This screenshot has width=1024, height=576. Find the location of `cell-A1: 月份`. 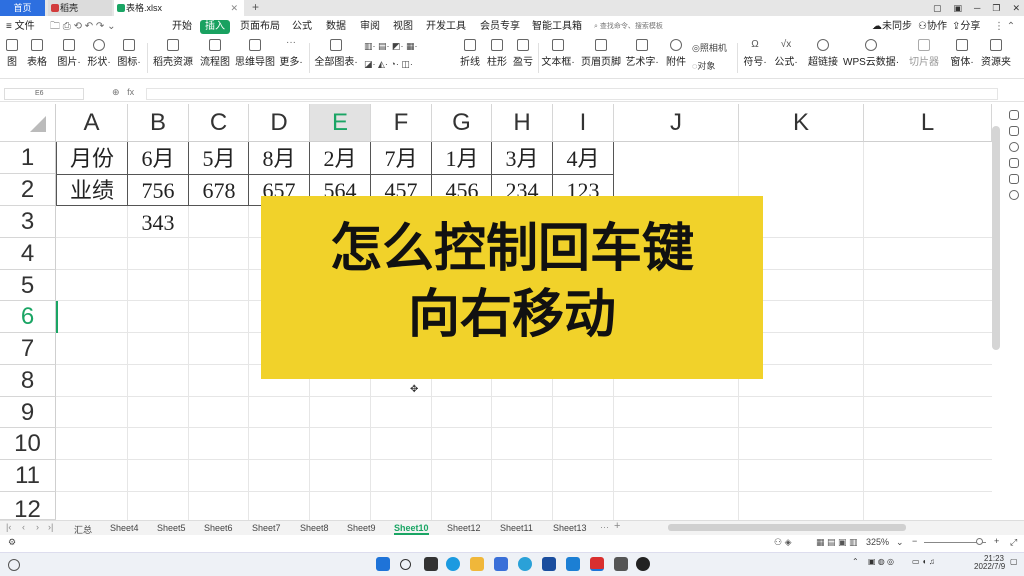

cell-A1: 月份 is located at coordinates (92, 159).